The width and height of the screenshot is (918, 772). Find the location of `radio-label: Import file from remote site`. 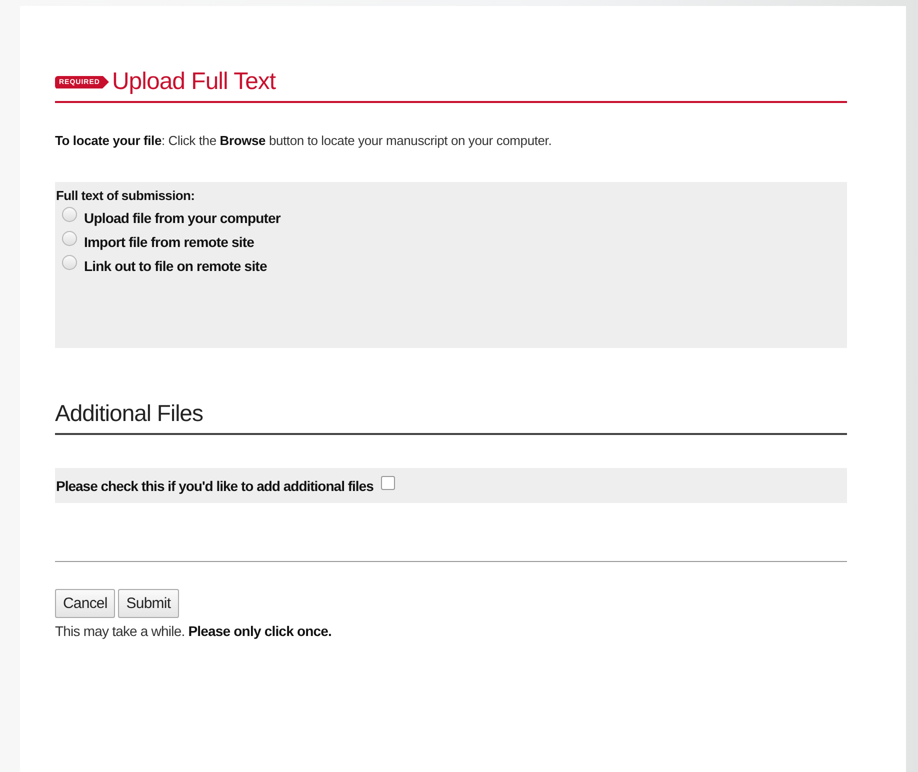

radio-label: Import file from remote site is located at coordinates (169, 242).